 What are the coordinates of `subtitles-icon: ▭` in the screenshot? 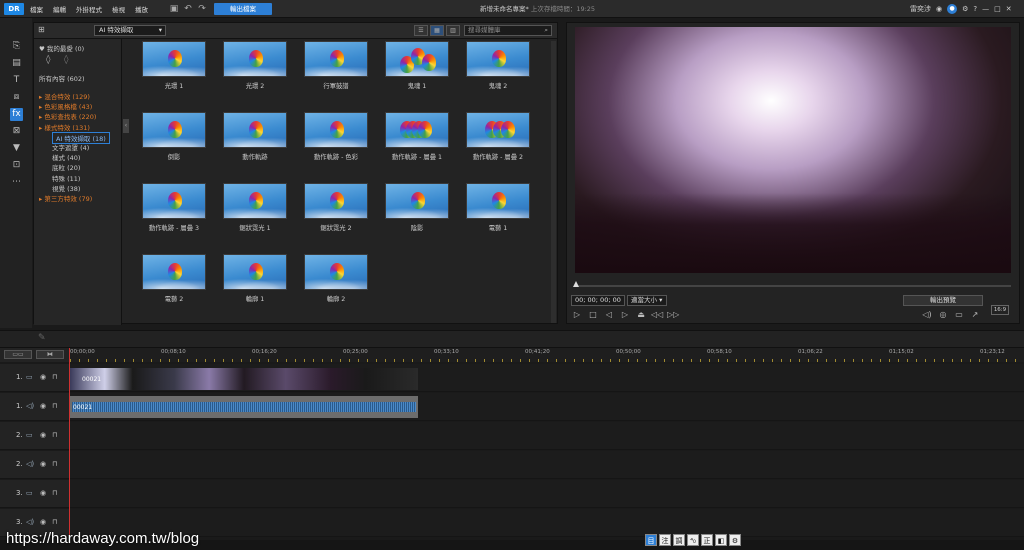 It's located at (959, 315).